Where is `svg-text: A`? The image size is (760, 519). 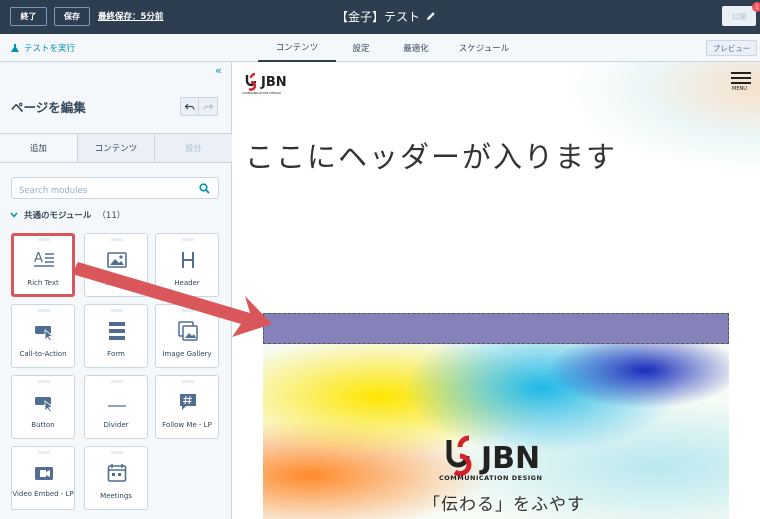 svg-text: A is located at coordinates (38, 258).